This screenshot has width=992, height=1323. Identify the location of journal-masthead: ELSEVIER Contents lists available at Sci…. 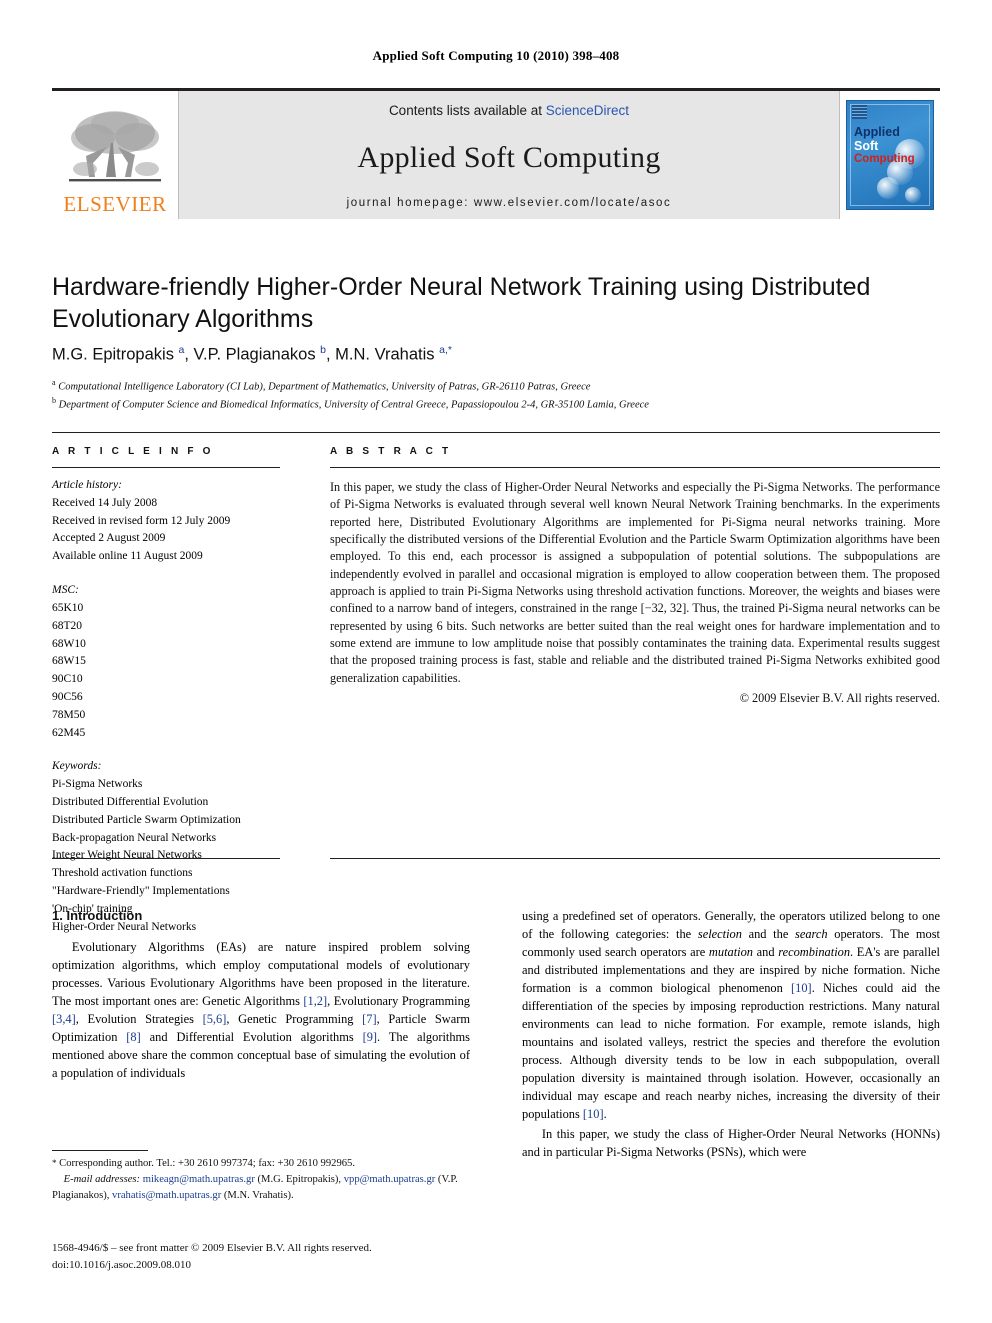
(496, 153).